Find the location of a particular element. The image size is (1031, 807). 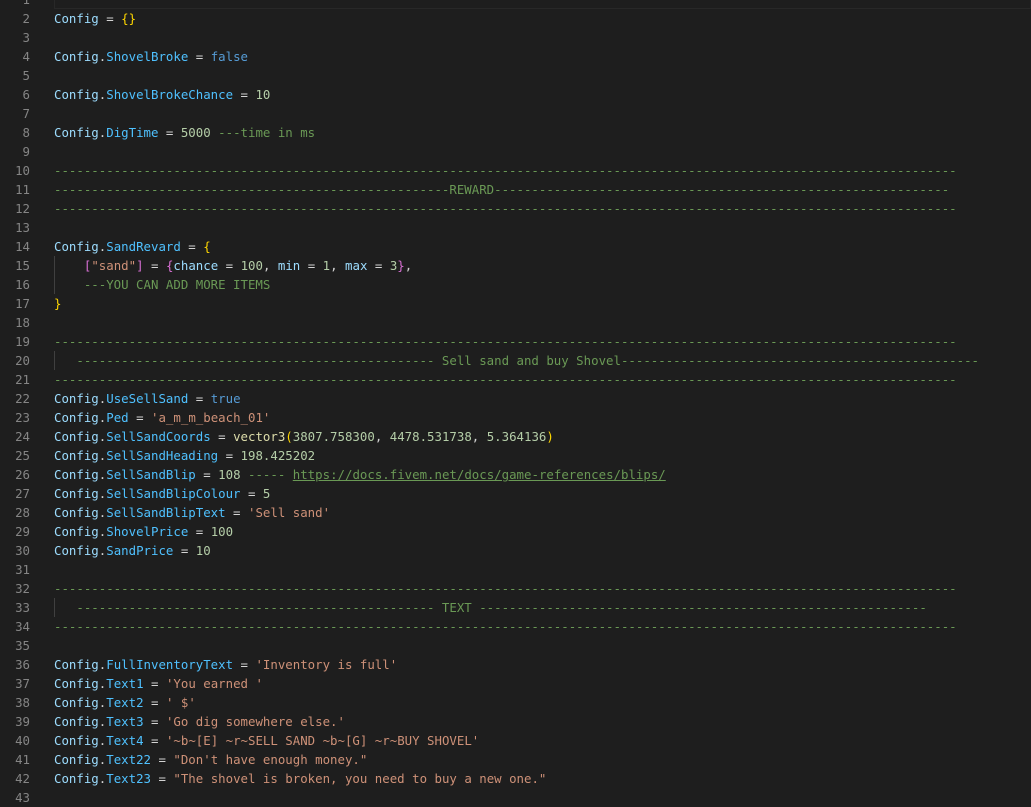

code-line: 37 Config.Text1 = 'You earned ' is located at coordinates (515, 683).